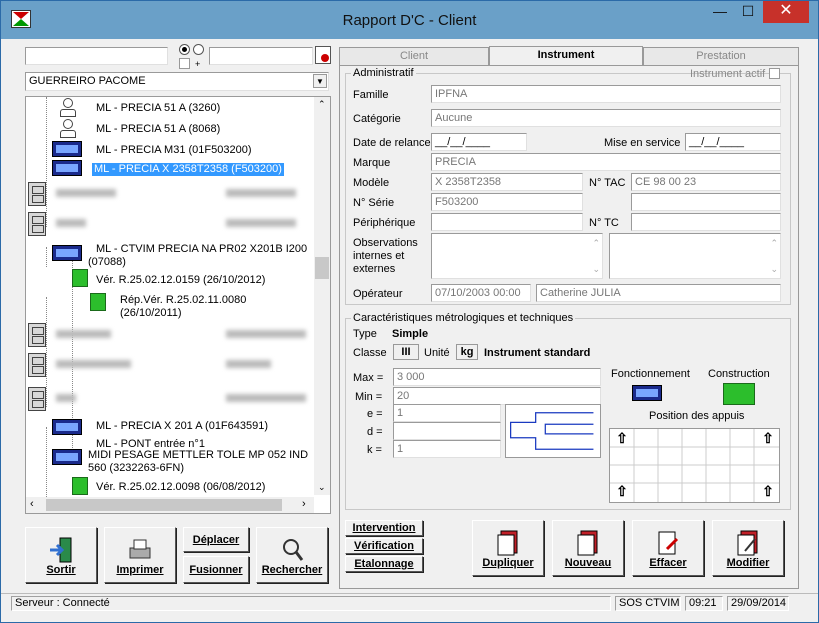 This screenshot has width=819, height=623. Describe the element at coordinates (158, 108) in the screenshot. I see `tree-item: ML - PRECIA 51 A (3260)` at that location.